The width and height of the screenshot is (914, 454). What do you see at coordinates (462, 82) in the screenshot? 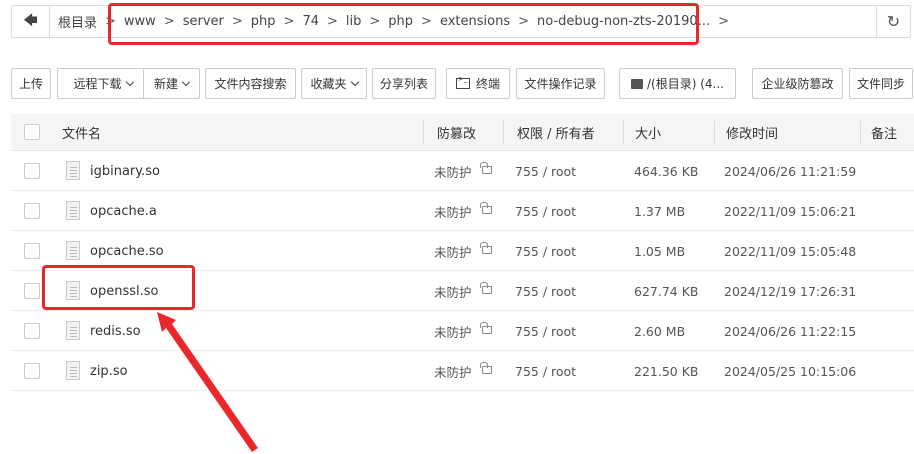
I see `terminal-icon` at bounding box center [462, 82].